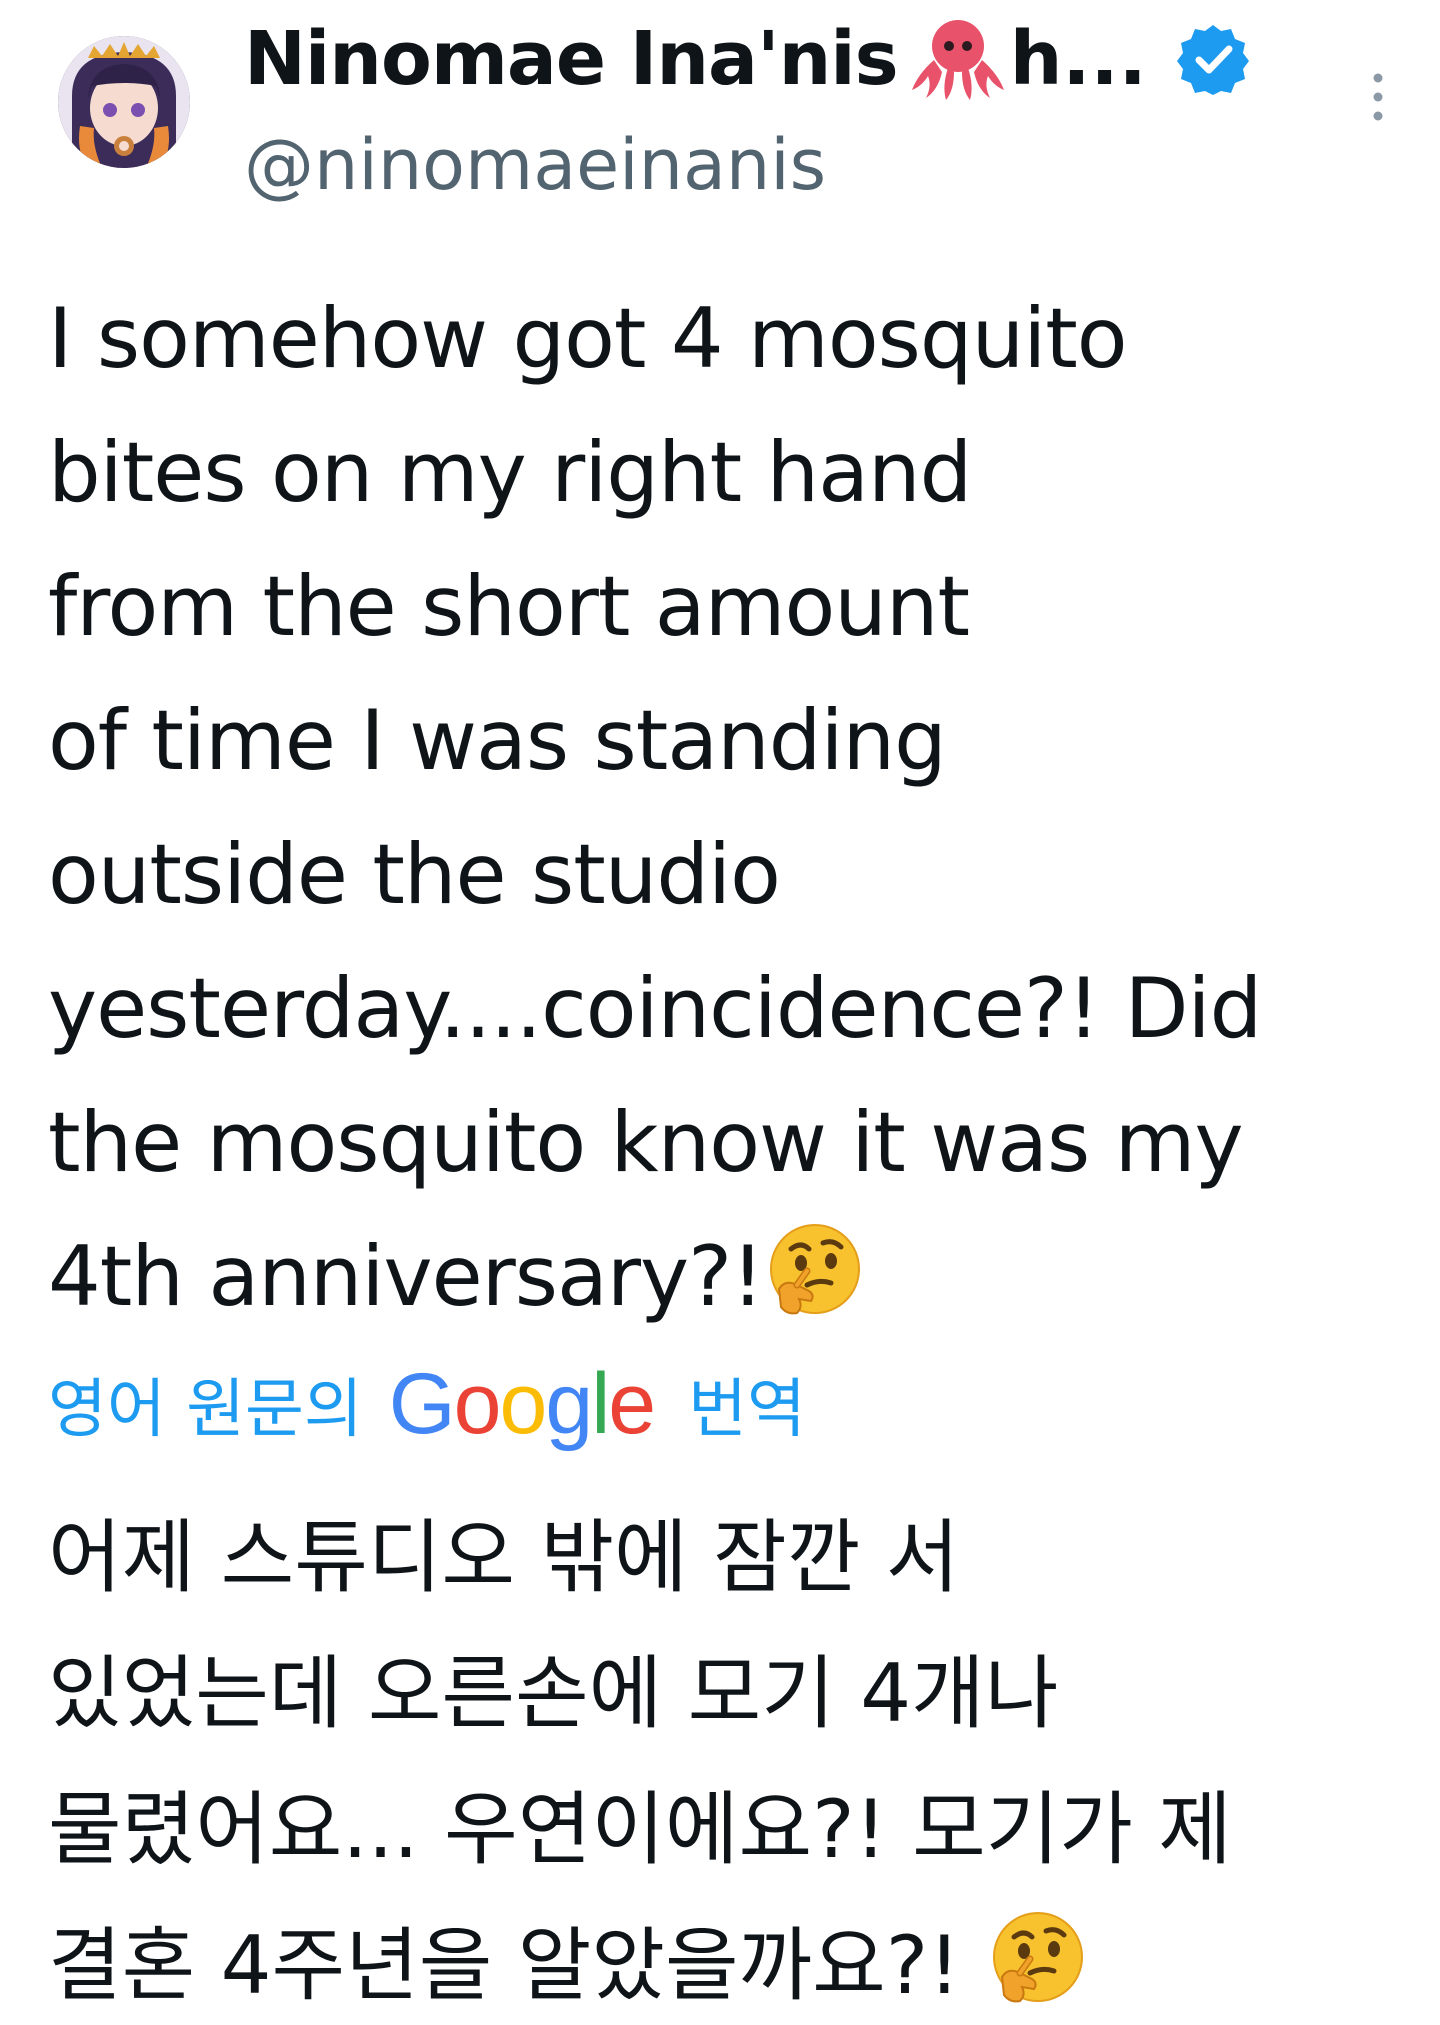 Image resolution: width=1440 pixels, height=2025 pixels. I want to click on avatar, so click(124, 102).